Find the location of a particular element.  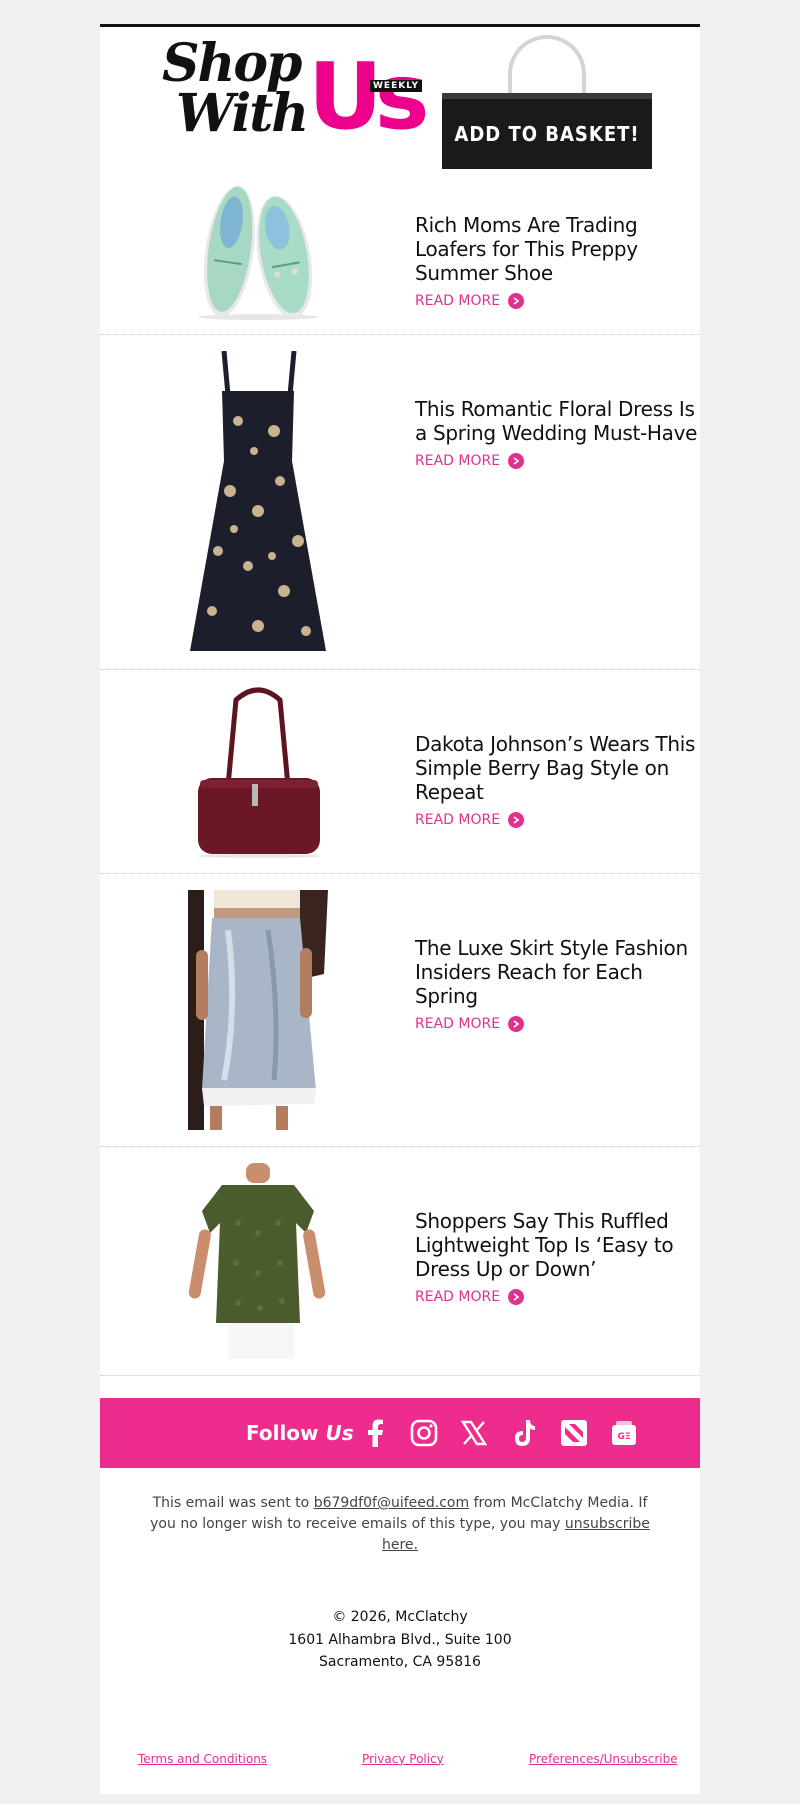

sent-prefix: This email was sent to is located at coordinates (231, 1503).